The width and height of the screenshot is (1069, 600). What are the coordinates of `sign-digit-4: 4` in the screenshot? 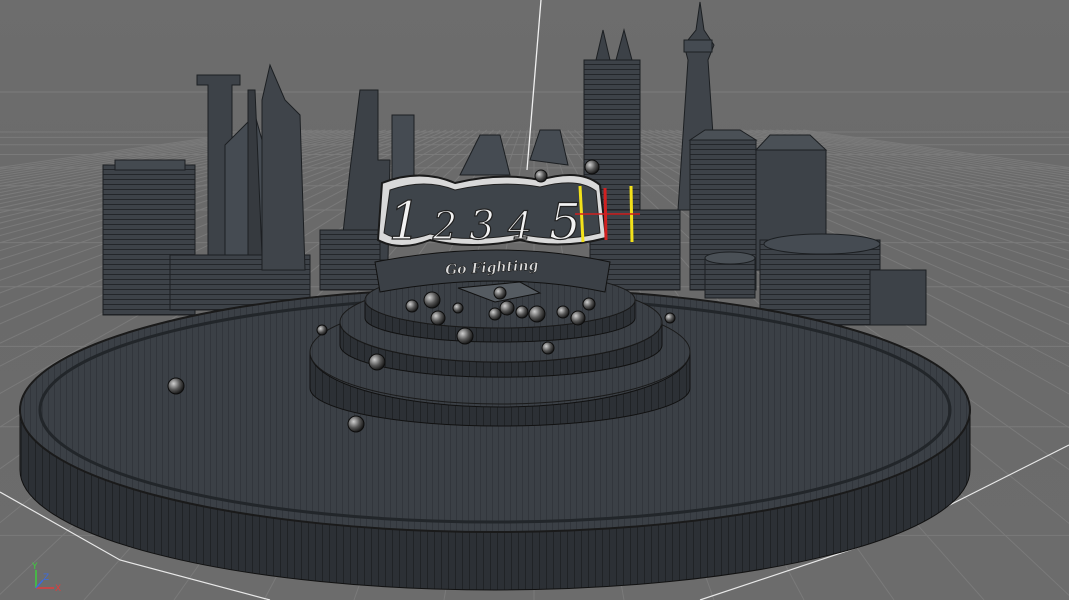 It's located at (519, 226).